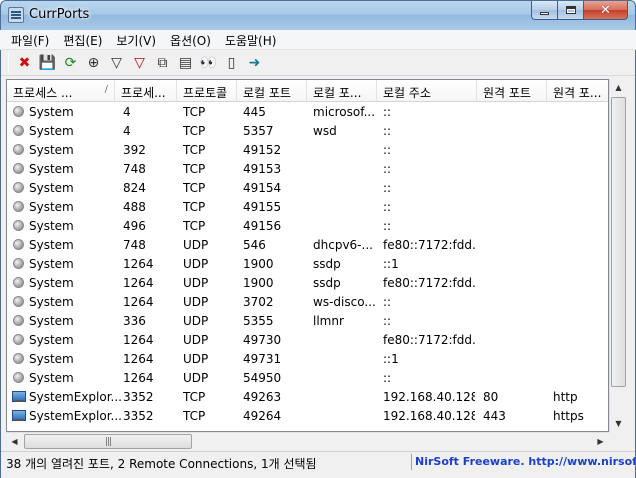 This screenshot has width=636, height=478. What do you see at coordinates (14, 441) in the screenshot?
I see `scroll-left-button: ◀` at bounding box center [14, 441].